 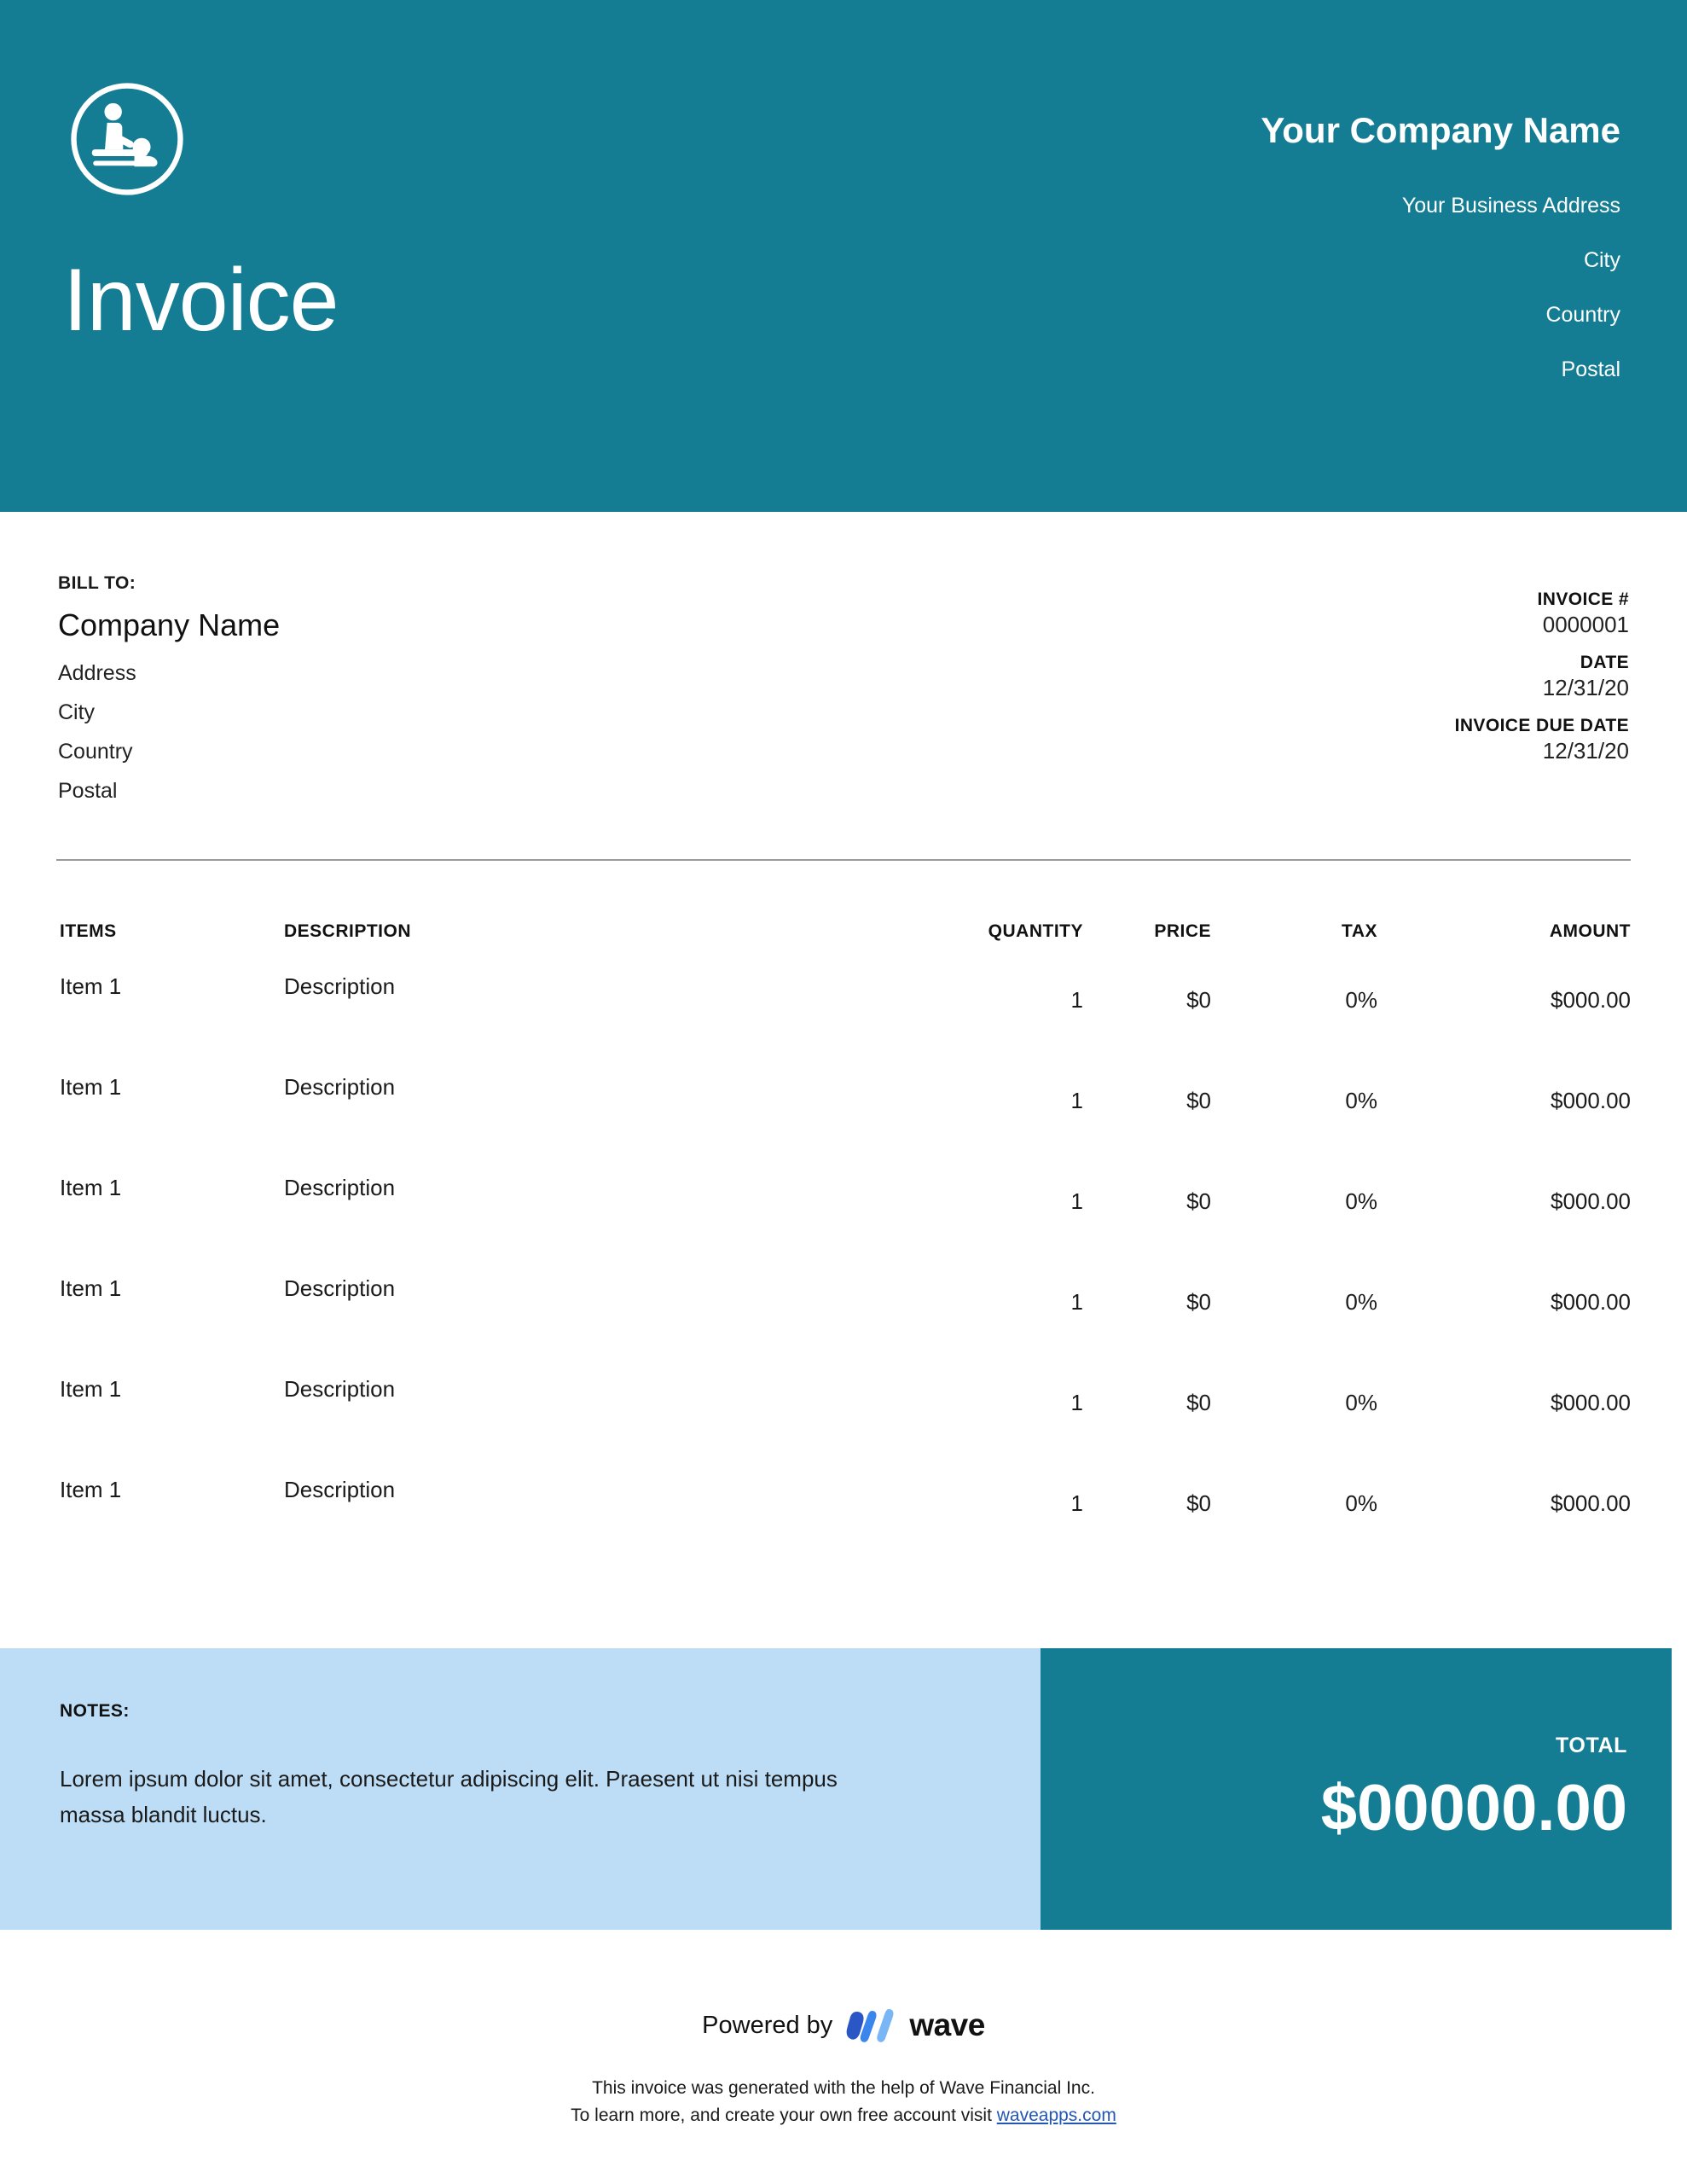 I want to click on bill-to-country: Country, so click(x=95, y=752).